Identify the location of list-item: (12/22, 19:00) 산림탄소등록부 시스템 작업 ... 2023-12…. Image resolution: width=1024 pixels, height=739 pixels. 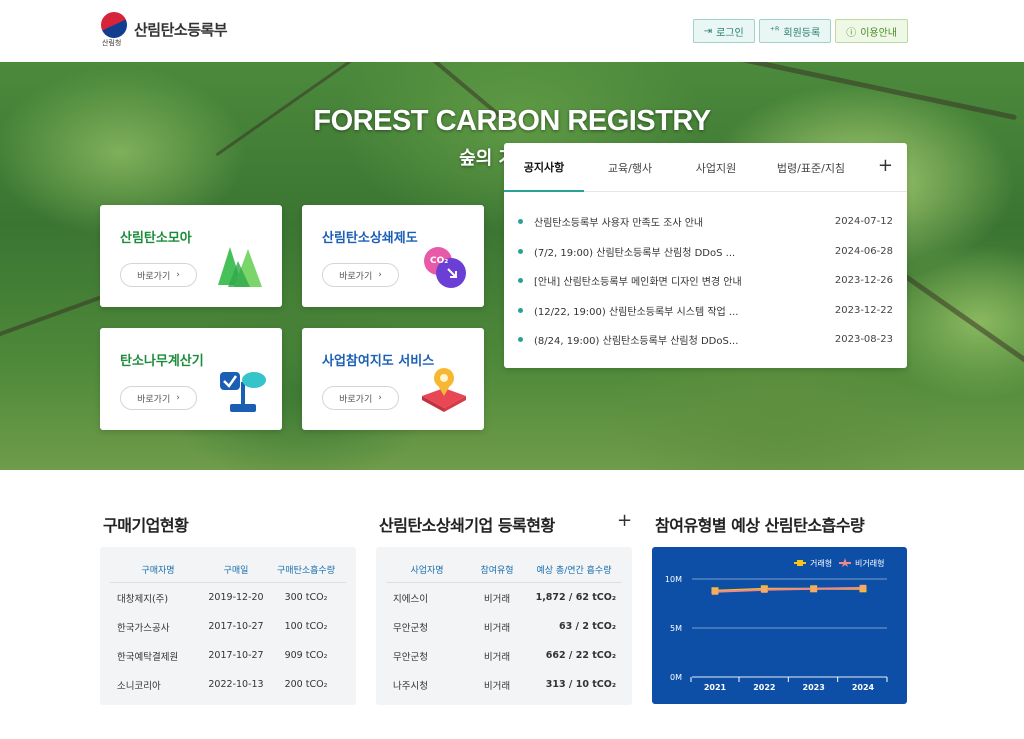
(705, 311).